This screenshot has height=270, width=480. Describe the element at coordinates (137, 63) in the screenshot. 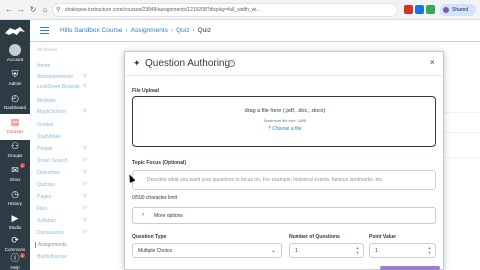

I see `sparkle-icon: ✦` at that location.